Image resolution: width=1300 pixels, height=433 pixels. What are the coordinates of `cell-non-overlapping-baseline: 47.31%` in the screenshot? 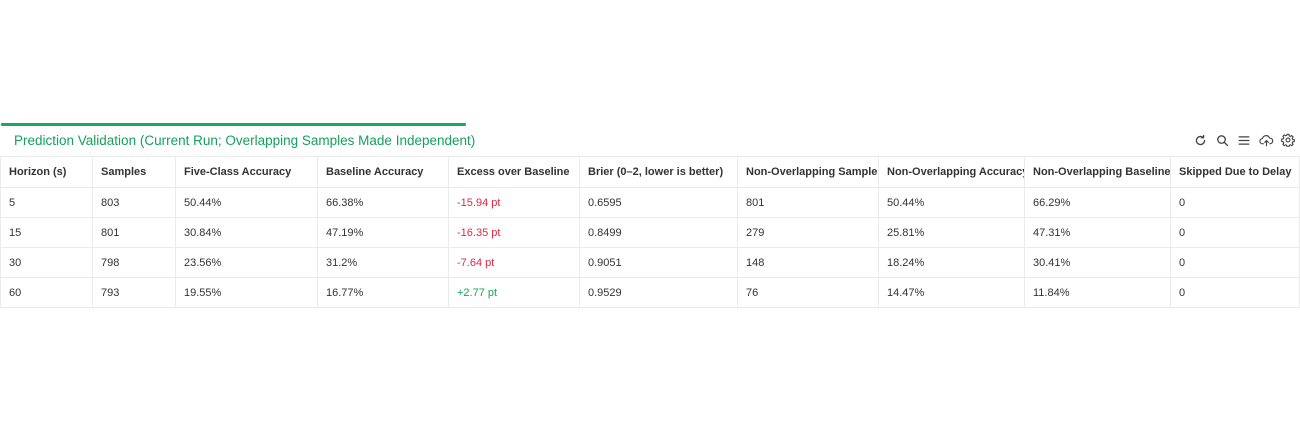 It's located at (1097, 232).